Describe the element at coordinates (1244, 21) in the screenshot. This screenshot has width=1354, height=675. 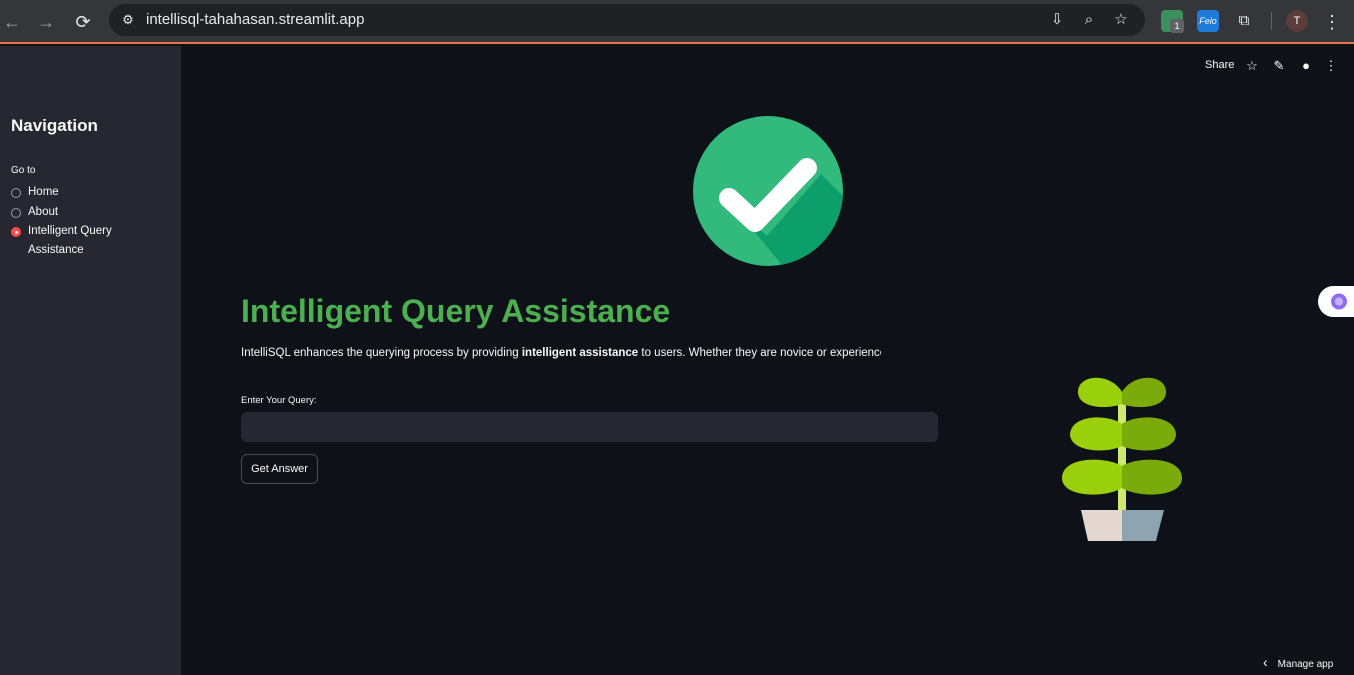
I see `extensions-puzzle-icon: ⧉` at that location.